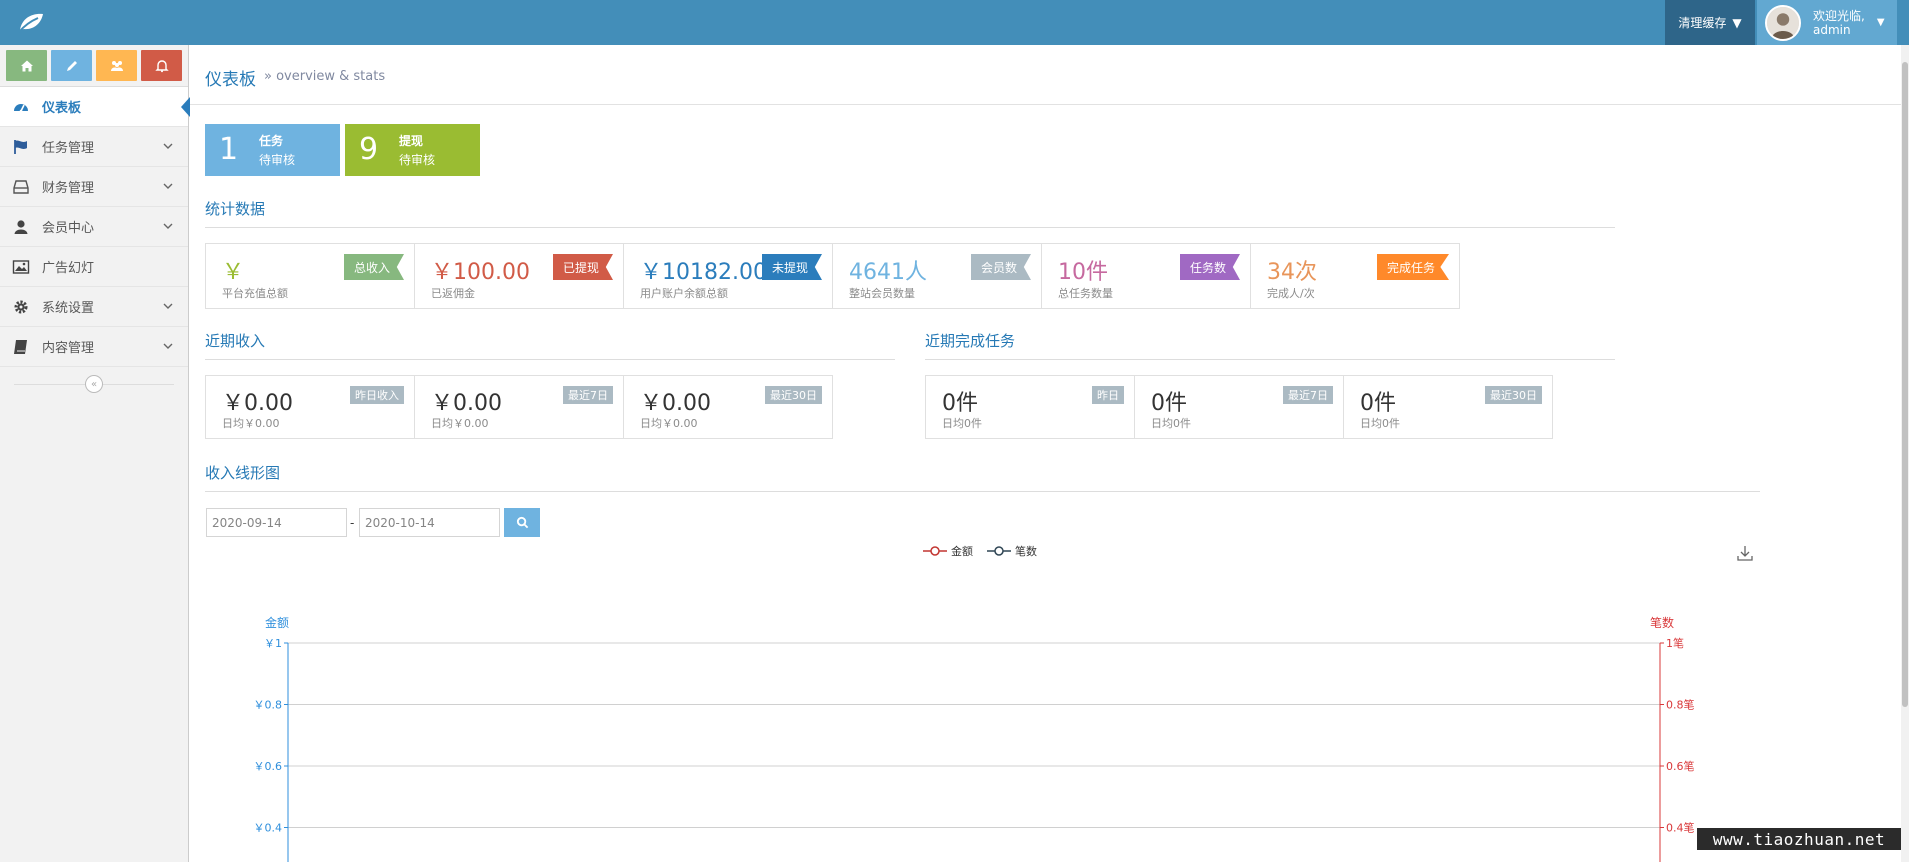 This screenshot has height=862, width=1909. Describe the element at coordinates (94, 267) in the screenshot. I see `sidebar-item-ad-slides: 广告幻灯` at that location.